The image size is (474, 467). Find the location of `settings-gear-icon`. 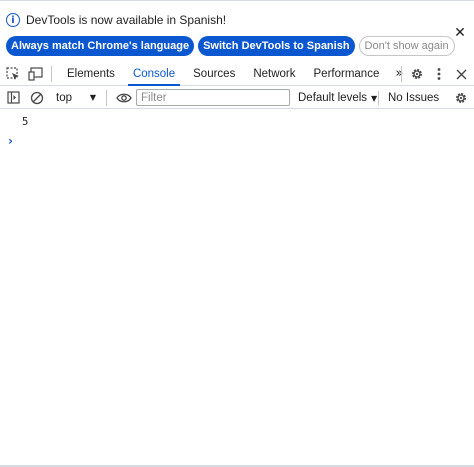

settings-gear-icon is located at coordinates (417, 74).